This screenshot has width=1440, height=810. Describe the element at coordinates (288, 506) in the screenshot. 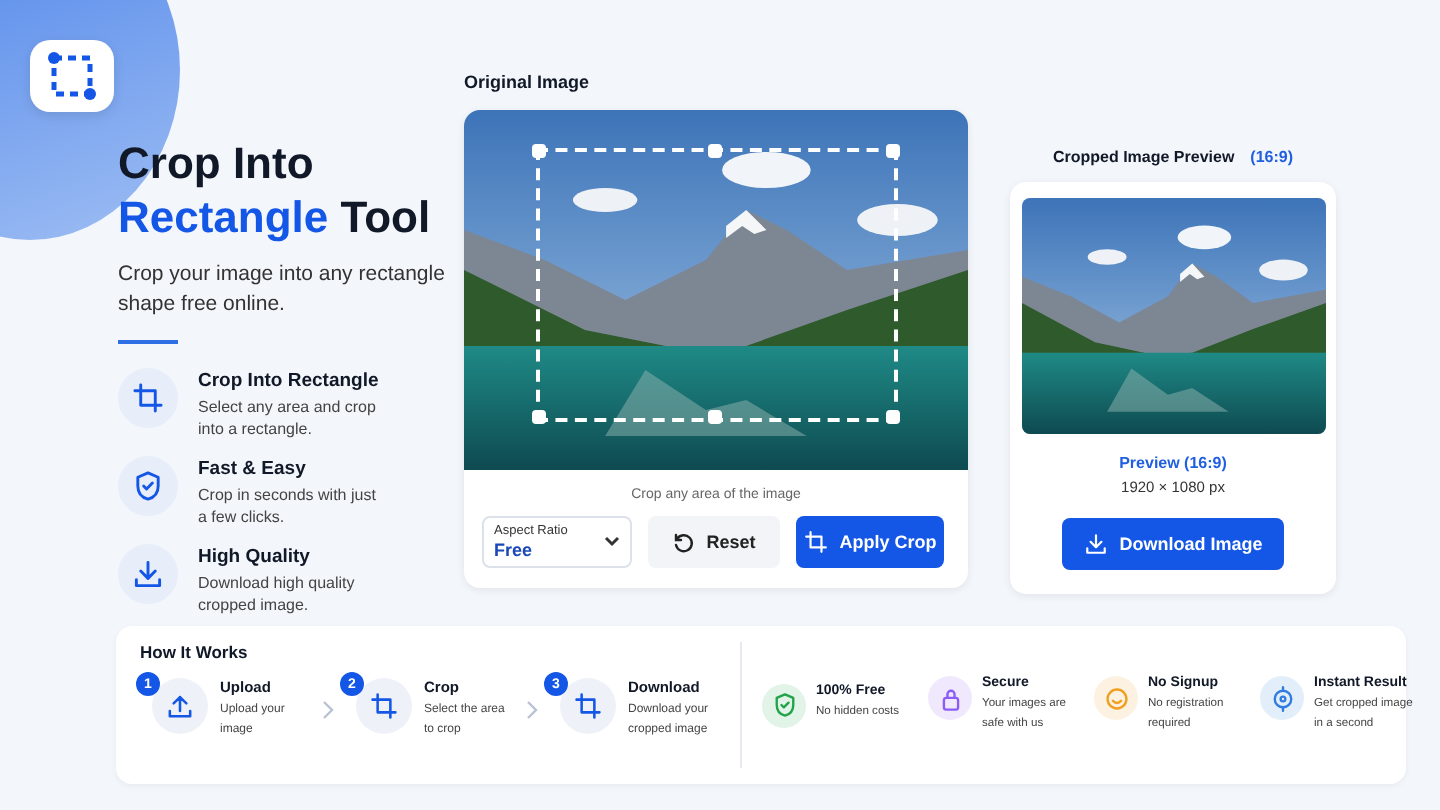

I see `feature-description: Crop in seconds with just a few clicks.` at that location.